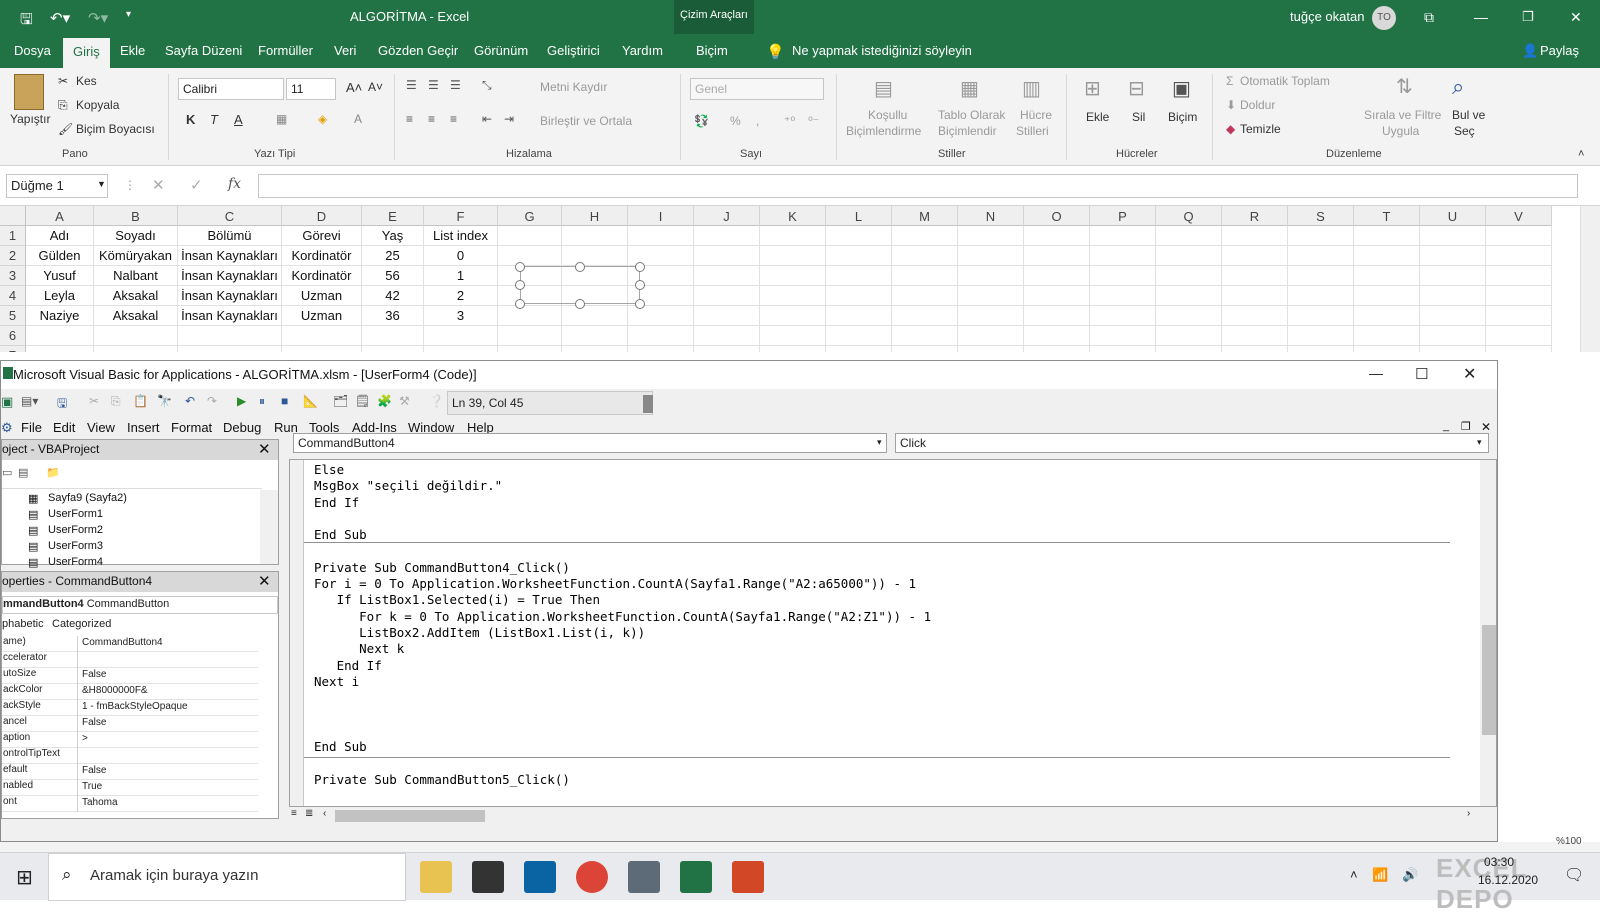  I want to click on sheet-cell: Yusuf, so click(60, 276).